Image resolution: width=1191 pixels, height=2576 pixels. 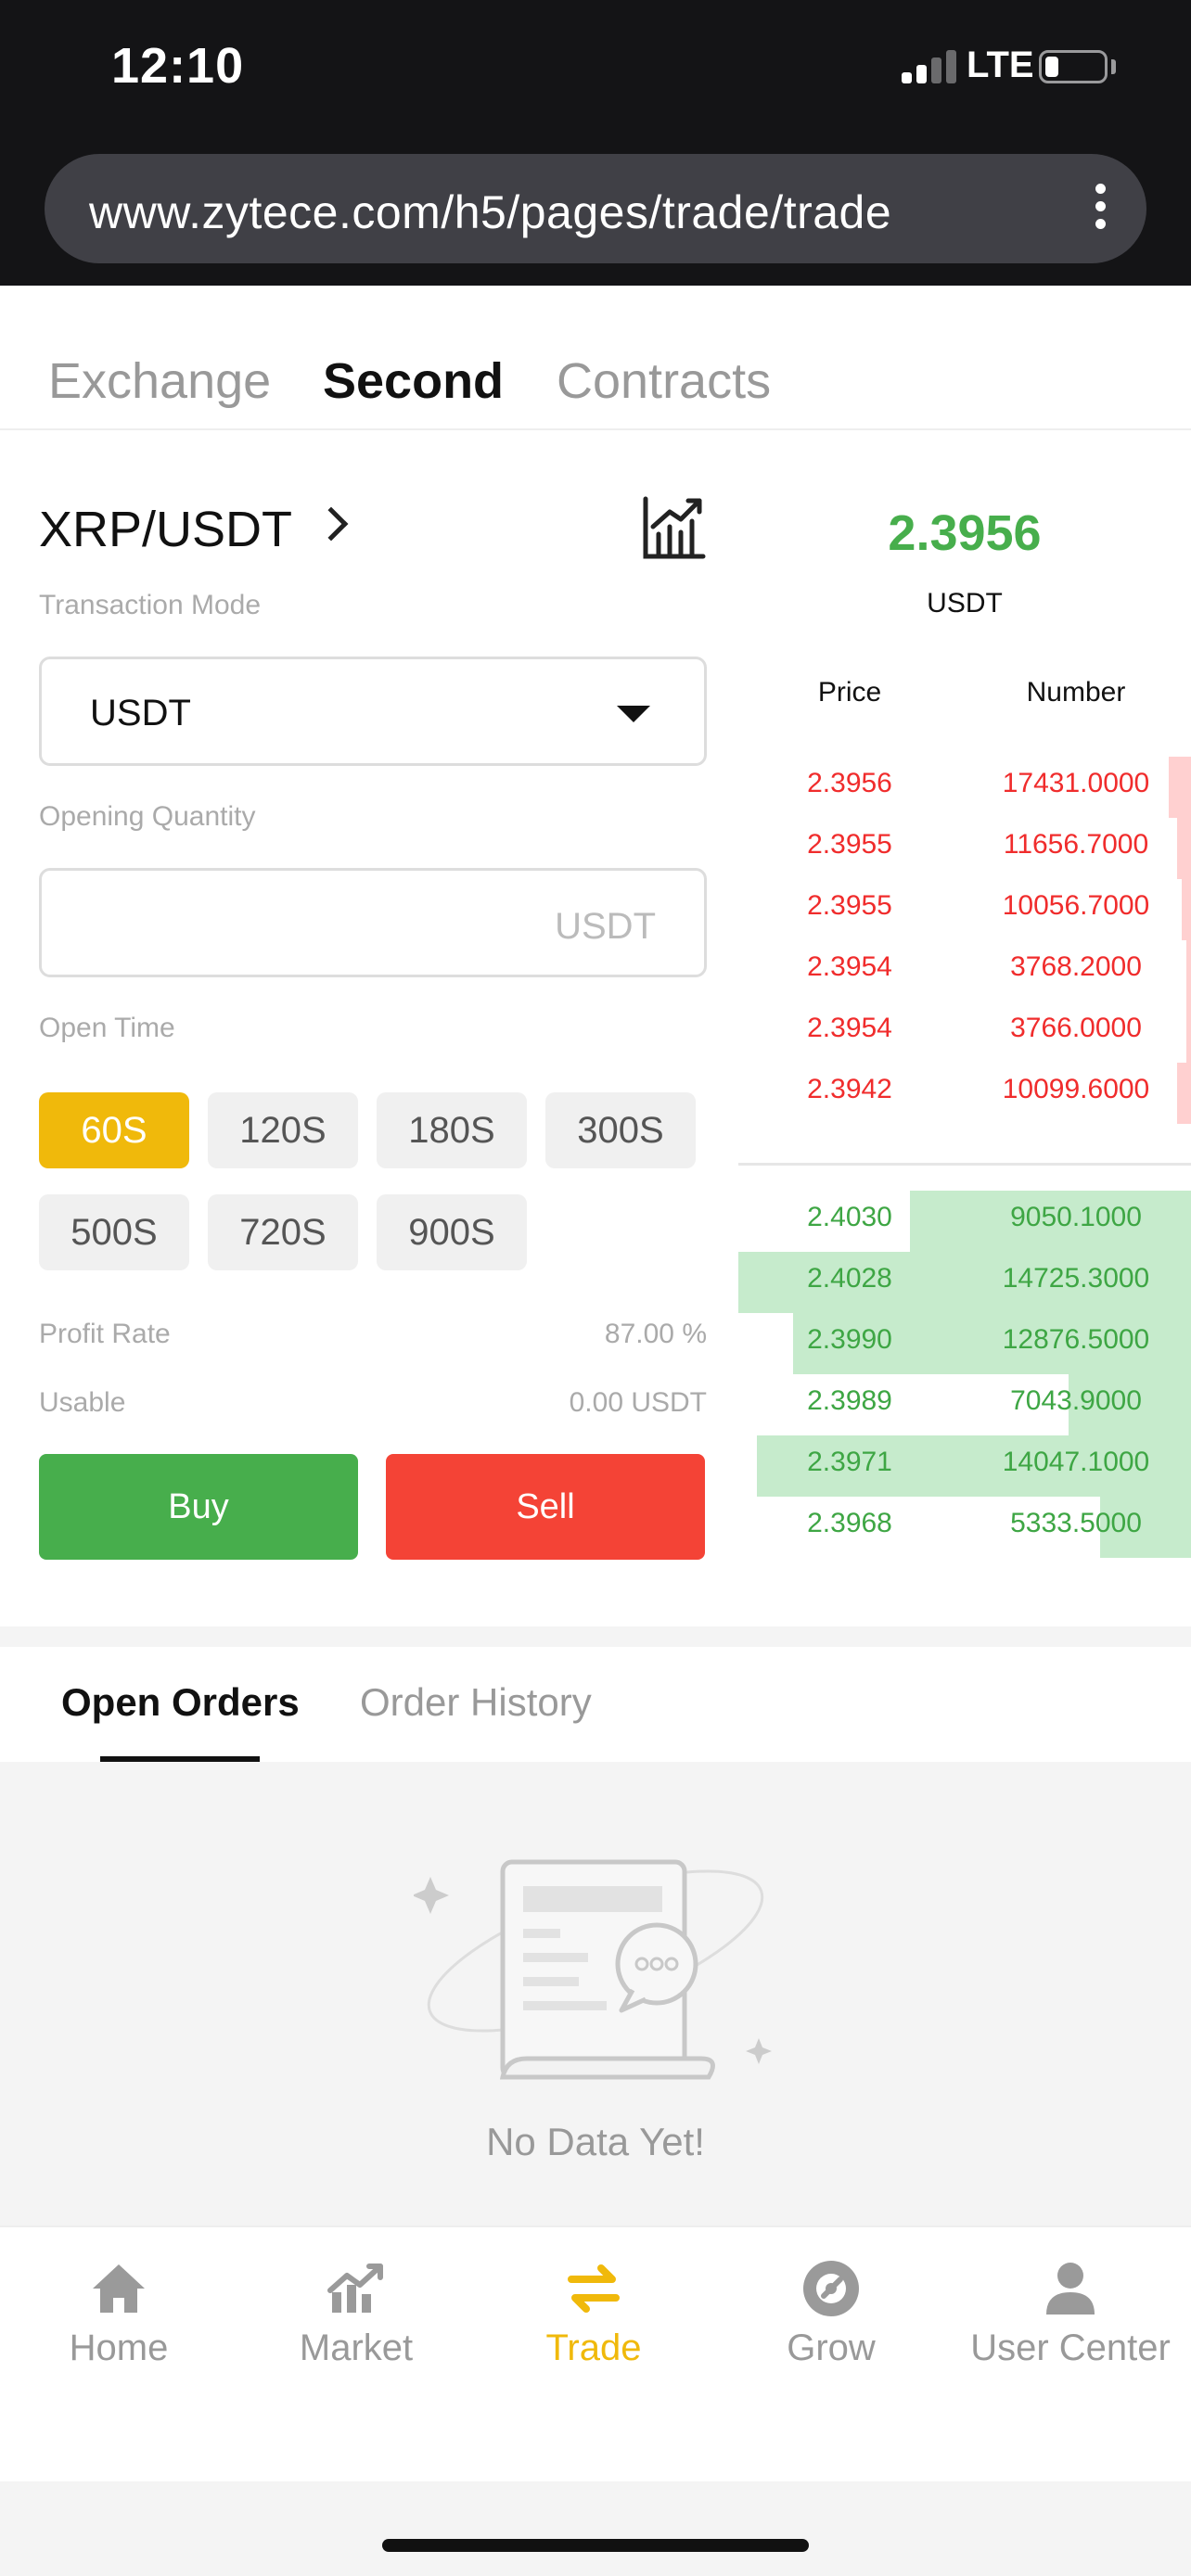 I want to click on tab-open-orders: Open Orders, so click(x=180, y=1702).